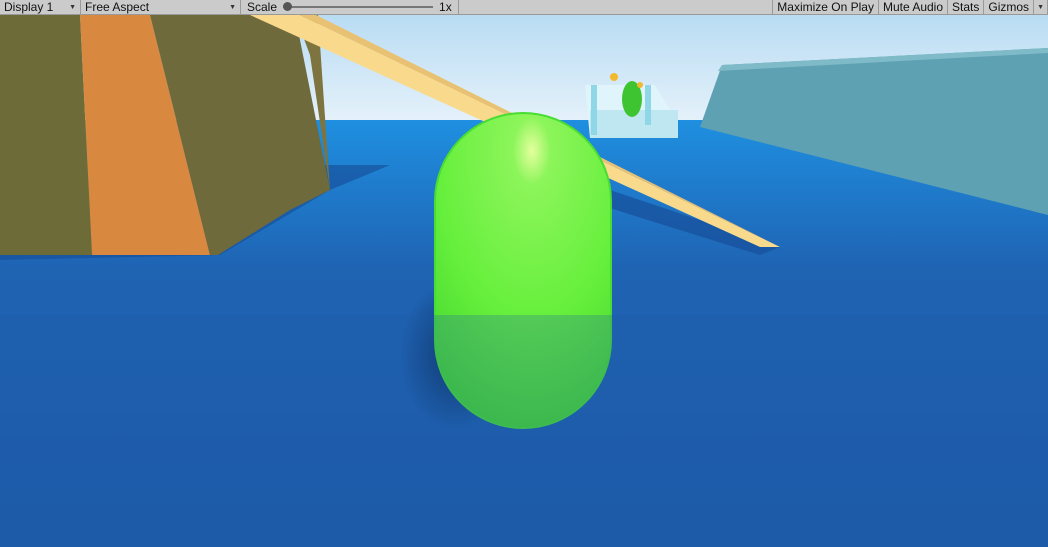 This screenshot has width=1048, height=547. I want to click on mute-label: Mute Audio, so click(913, 7).